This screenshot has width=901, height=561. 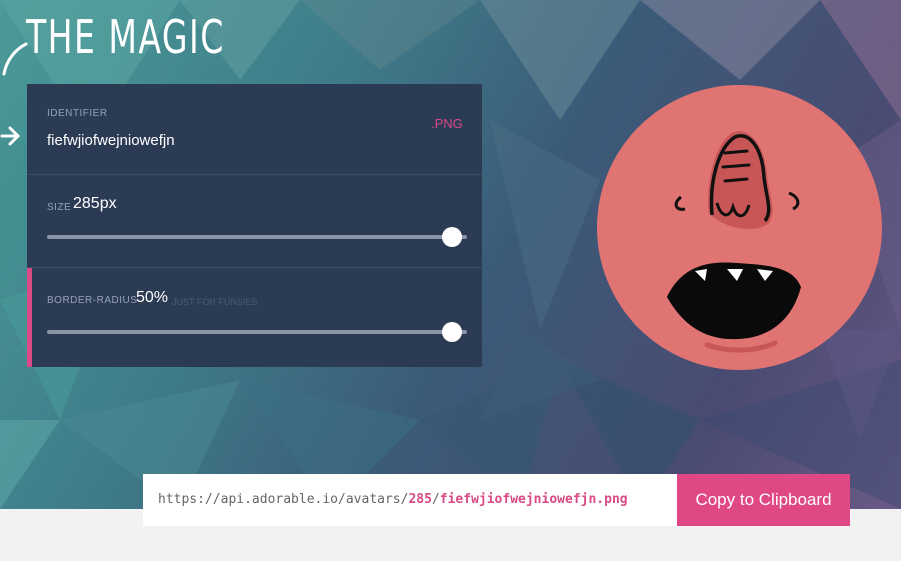 I want to click on active-row-accent, so click(x=29, y=317).